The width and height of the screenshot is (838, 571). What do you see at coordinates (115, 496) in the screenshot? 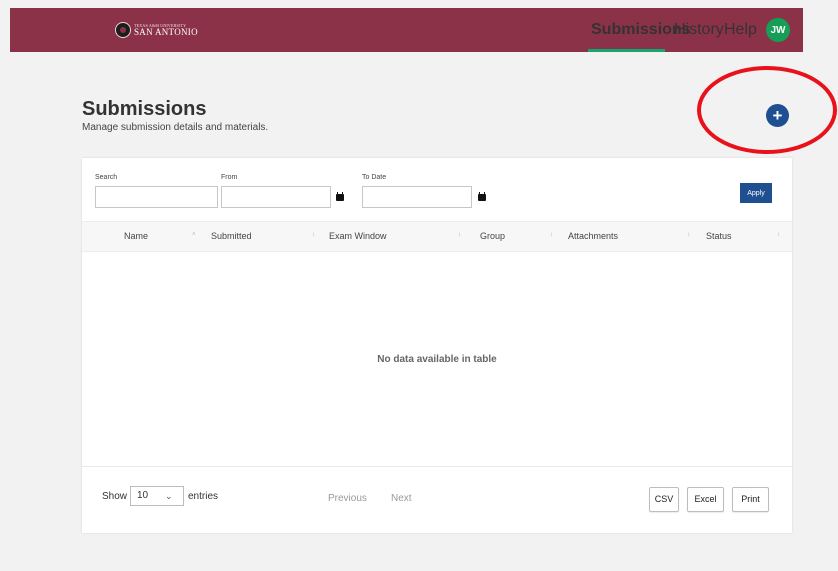
I see `show-label: Show` at bounding box center [115, 496].